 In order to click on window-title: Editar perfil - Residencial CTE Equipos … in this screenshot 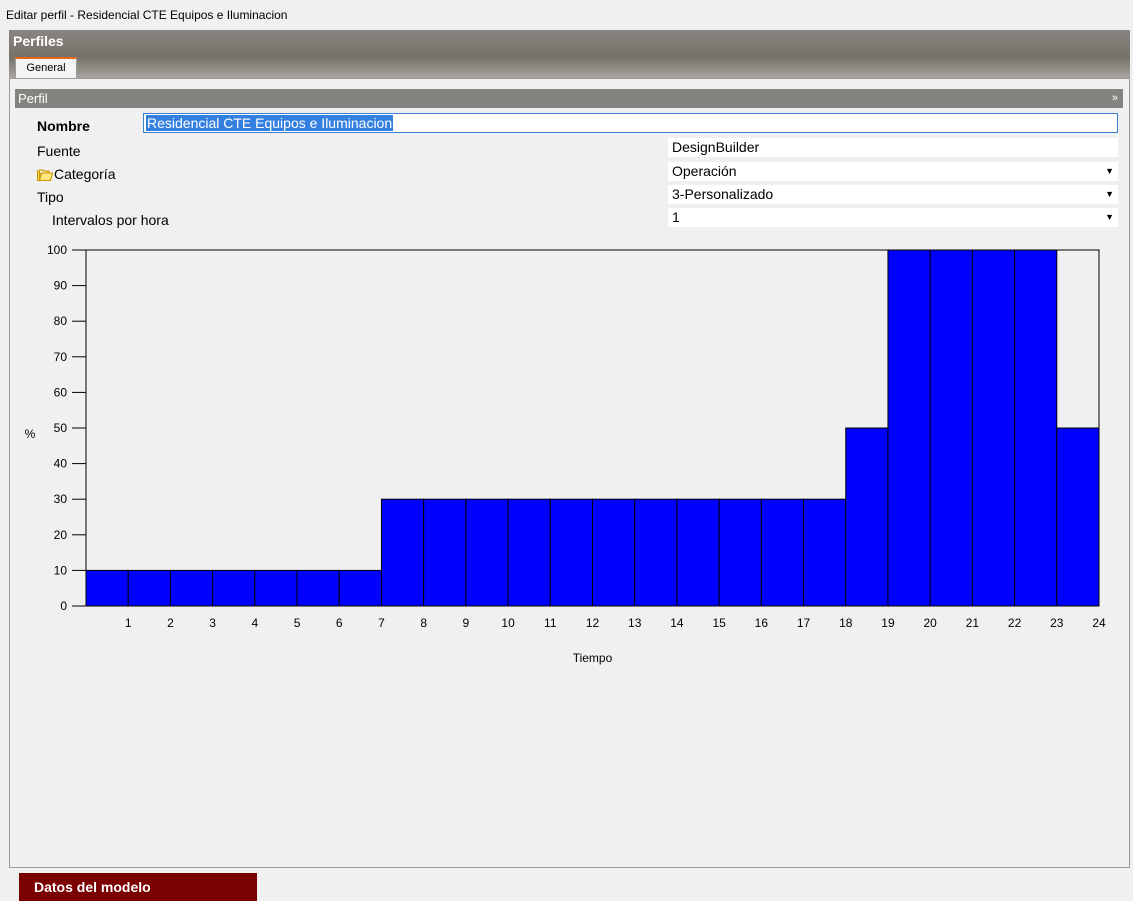, I will do `click(147, 15)`.